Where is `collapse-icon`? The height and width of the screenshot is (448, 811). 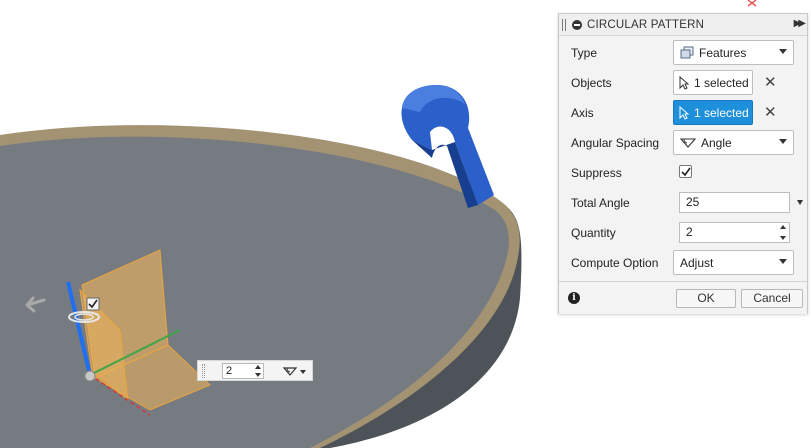
collapse-icon is located at coordinates (577, 24).